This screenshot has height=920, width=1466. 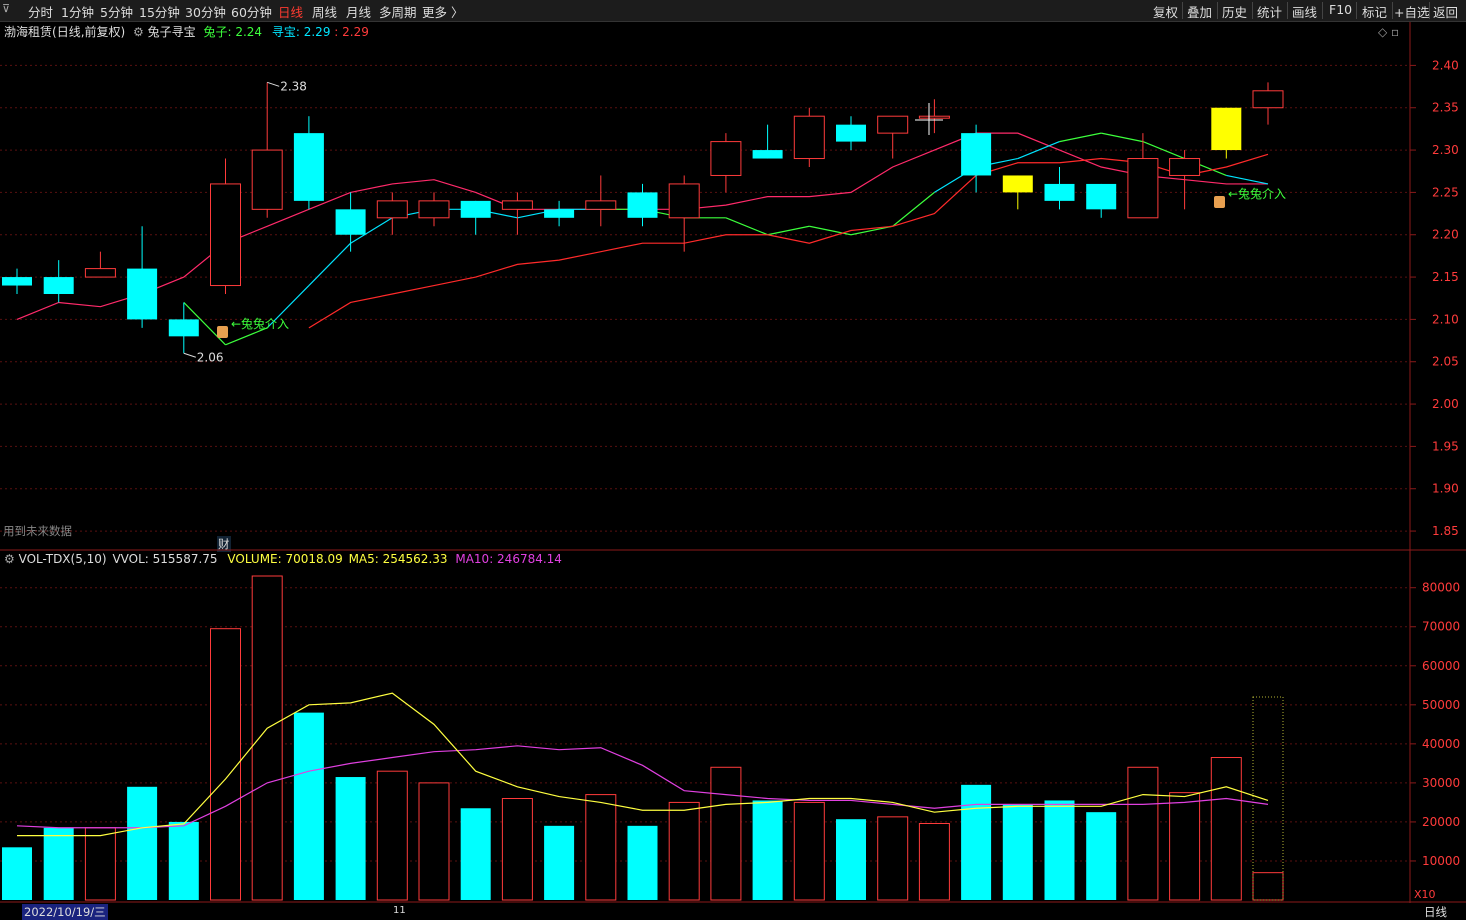 What do you see at coordinates (1435, 912) in the screenshot?
I see `period-label: 日线` at bounding box center [1435, 912].